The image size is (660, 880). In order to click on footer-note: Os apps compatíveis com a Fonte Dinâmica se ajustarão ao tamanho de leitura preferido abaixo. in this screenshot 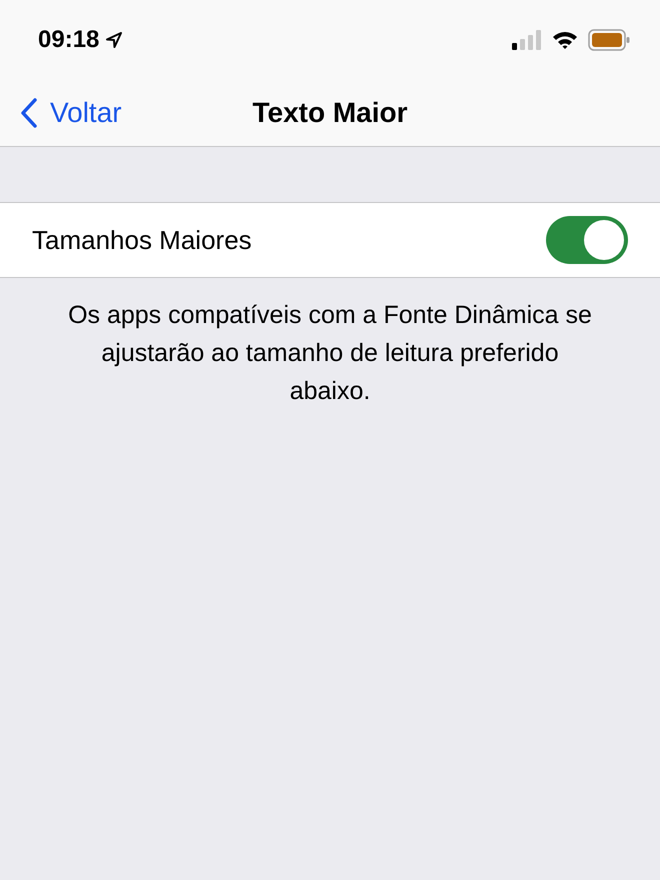, I will do `click(330, 353)`.